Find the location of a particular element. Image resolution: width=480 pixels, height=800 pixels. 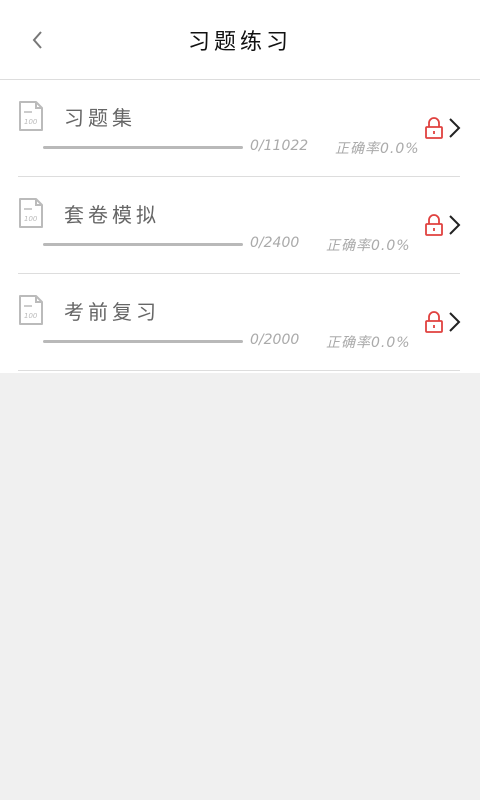

top-bar: 习题练习 is located at coordinates (240, 40).